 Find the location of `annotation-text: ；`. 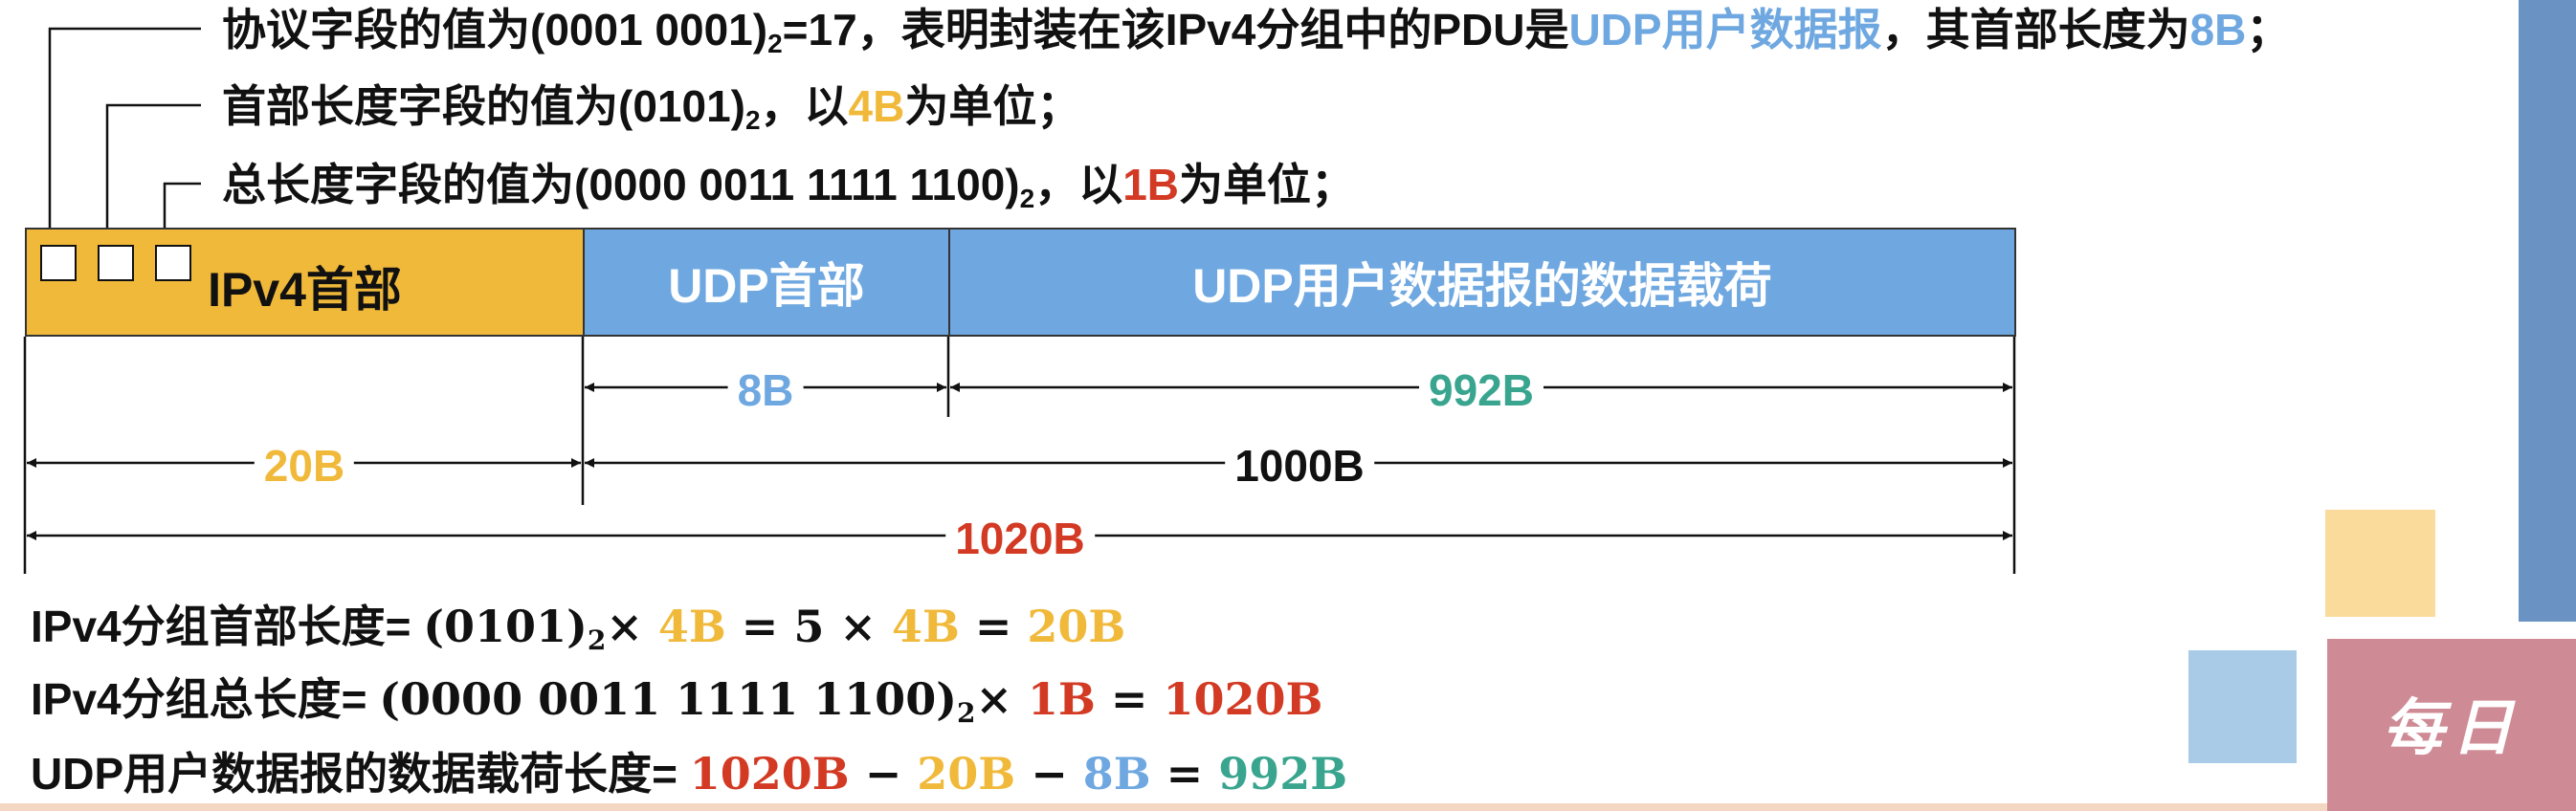

annotation-text: ； is located at coordinates (2268, 30).